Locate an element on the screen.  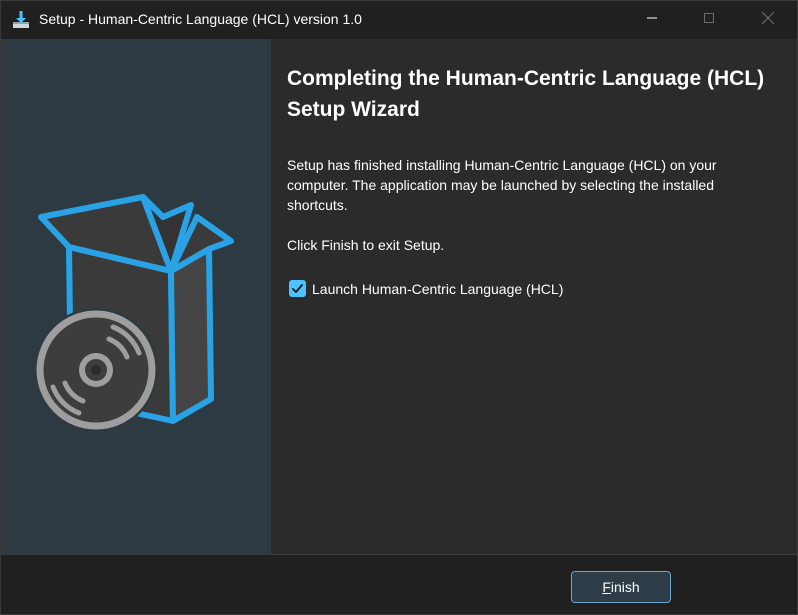
minimize-icon is located at coordinates (652, 20).